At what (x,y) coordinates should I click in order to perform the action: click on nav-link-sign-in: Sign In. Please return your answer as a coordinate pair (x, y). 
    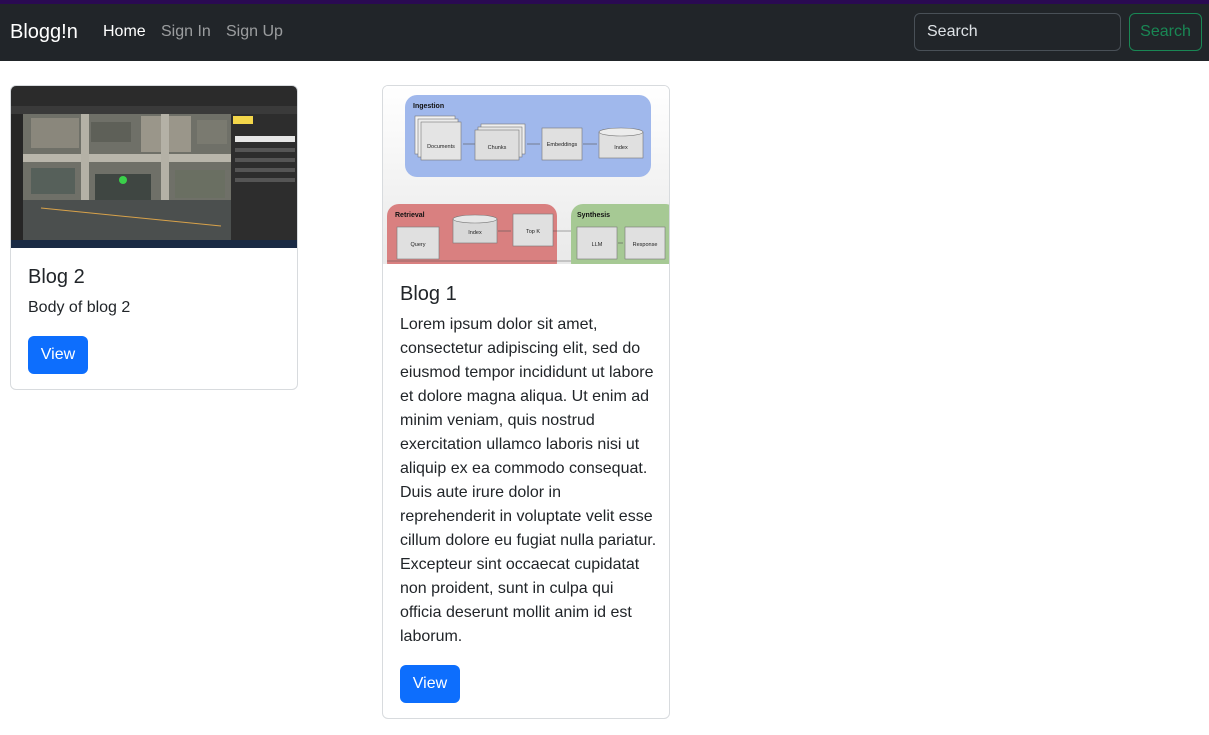
    Looking at the image, I should click on (186, 32).